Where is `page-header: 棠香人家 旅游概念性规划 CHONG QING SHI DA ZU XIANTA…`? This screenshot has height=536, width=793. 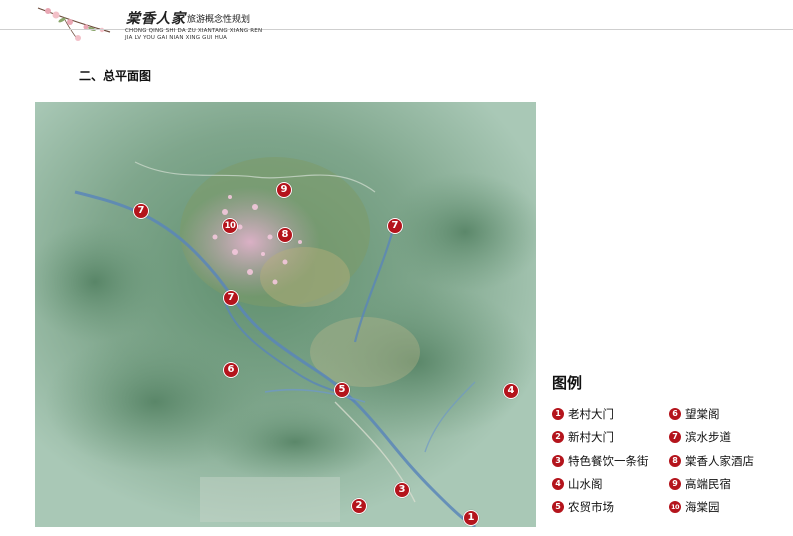
page-header: 棠香人家 旅游概念性规划 CHONG QING SHI DA ZU XIANTA… is located at coordinates (396, 22).